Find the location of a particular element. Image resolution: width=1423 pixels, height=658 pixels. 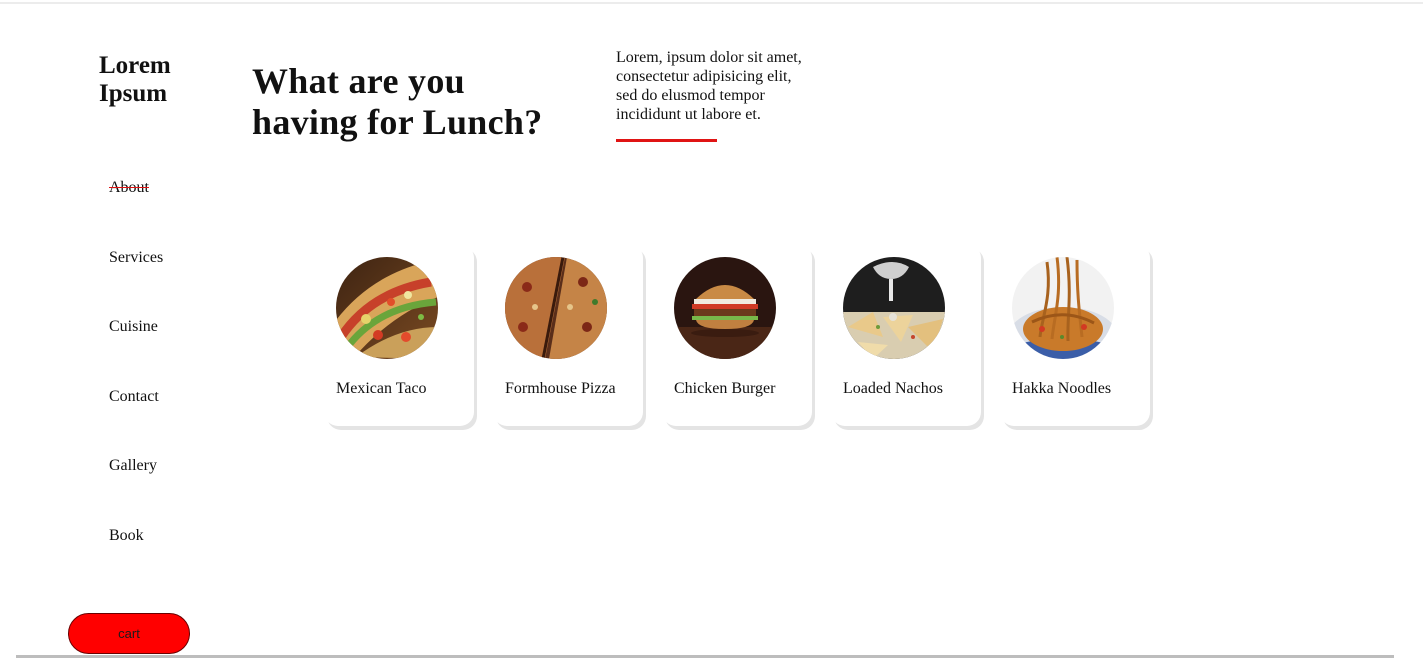

burger-photo is located at coordinates (725, 308).